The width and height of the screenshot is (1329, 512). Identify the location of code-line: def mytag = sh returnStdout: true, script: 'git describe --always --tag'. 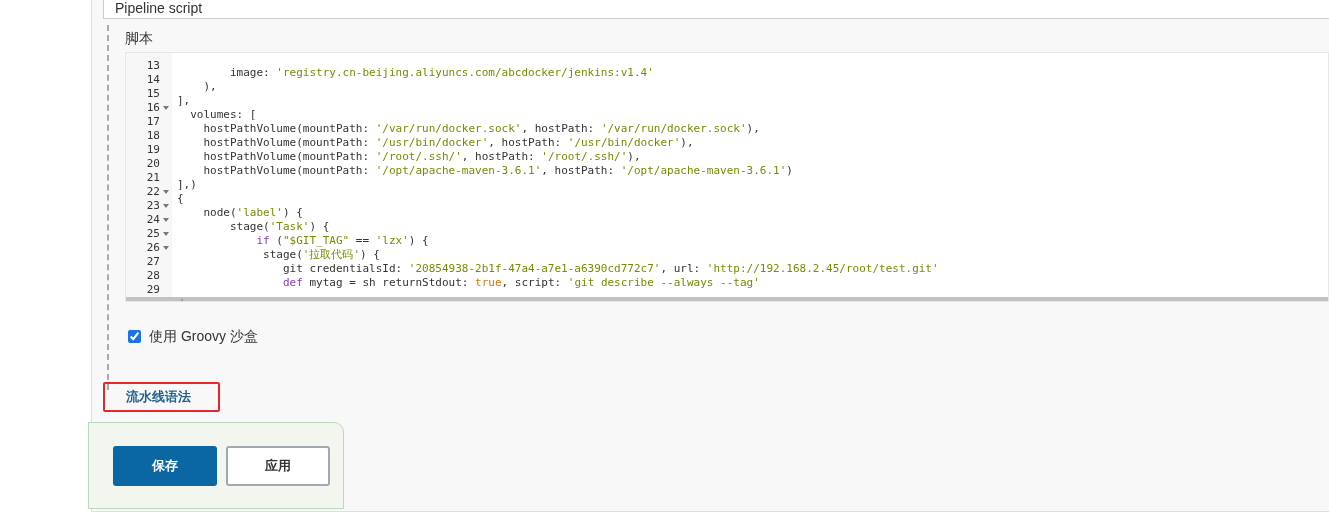
(520, 282).